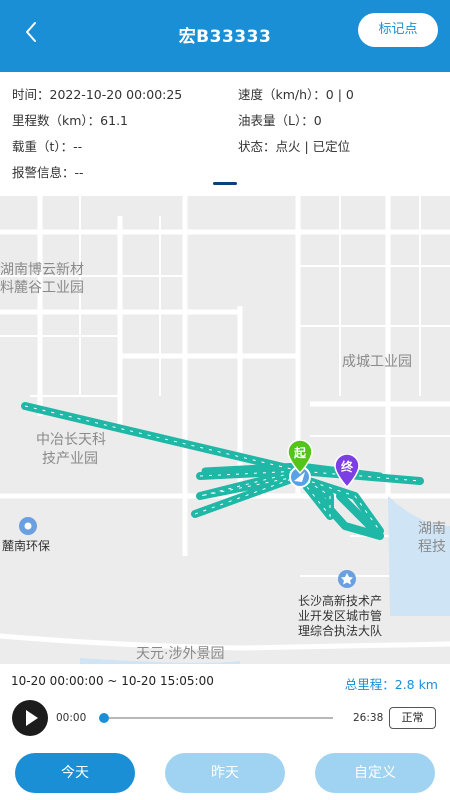  What do you see at coordinates (225, 183) in the screenshot?
I see `panel-drag-handle` at bounding box center [225, 183].